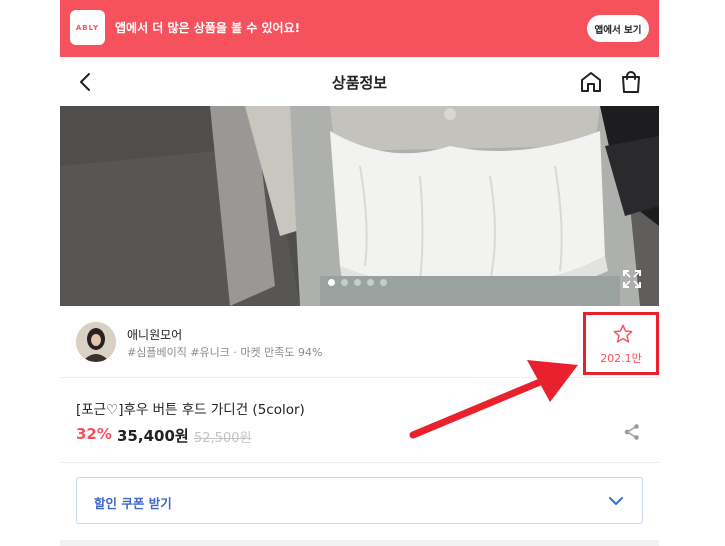  I want to click on page-title: 상품정보, so click(359, 83).